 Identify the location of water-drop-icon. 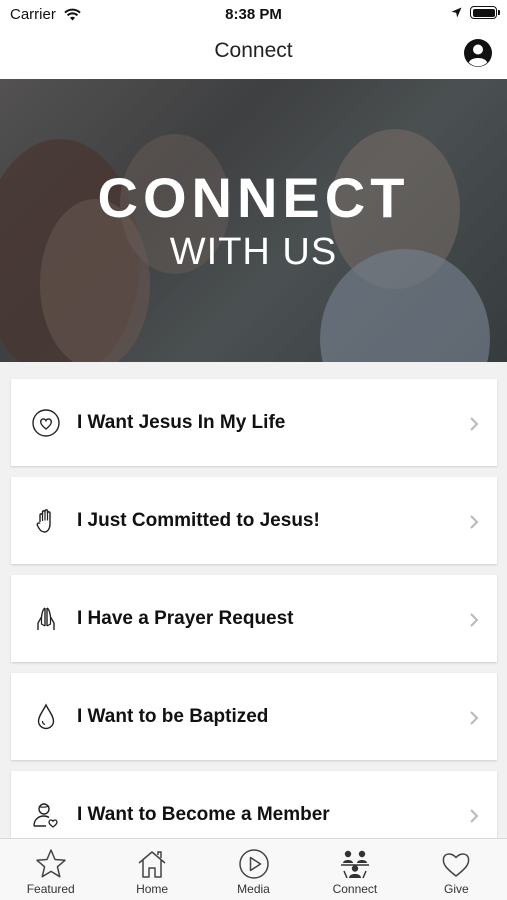
(46, 716).